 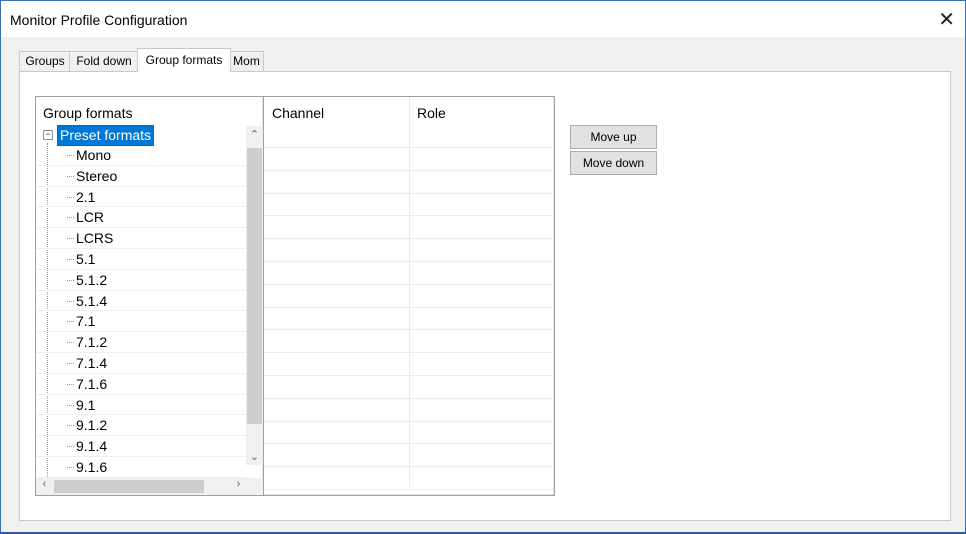 I want to click on column-header-role: Role, so click(x=431, y=113).